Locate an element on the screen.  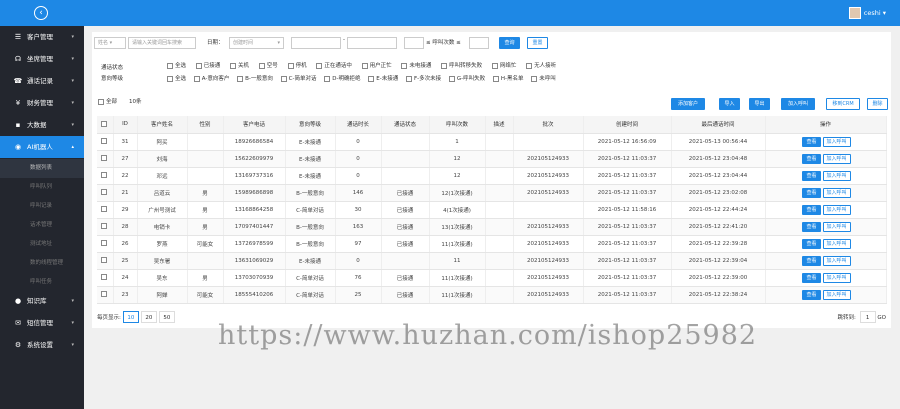
date-end-input is located at coordinates (372, 43).